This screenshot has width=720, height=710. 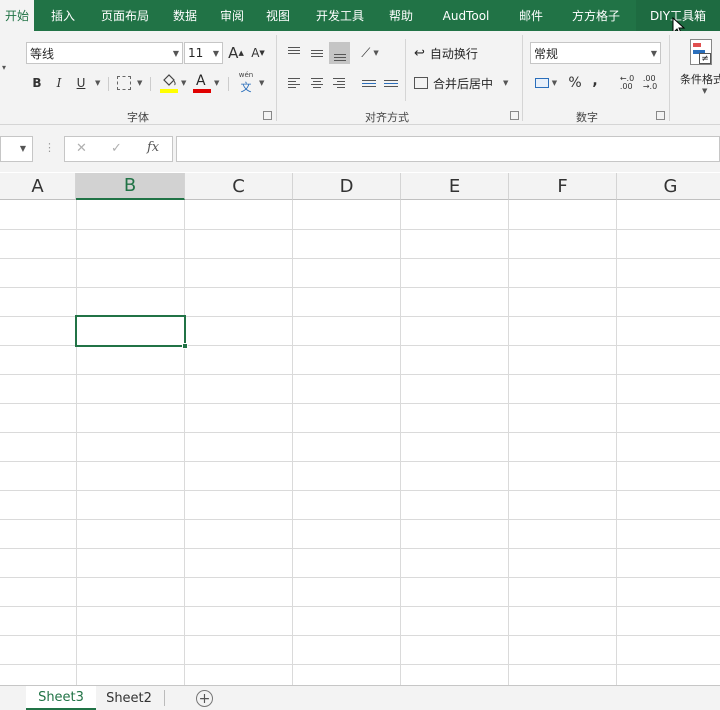 I want to click on column-header-c: C, so click(x=239, y=186).